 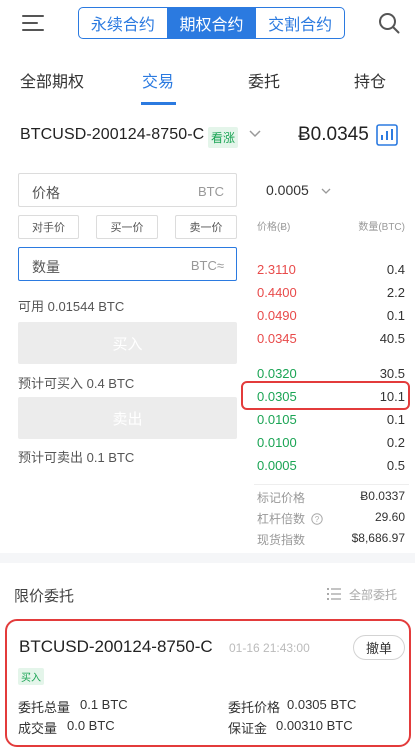 What do you see at coordinates (91, 725) in the screenshot?
I see `order-filled-value: 0.0 BTC` at bounding box center [91, 725].